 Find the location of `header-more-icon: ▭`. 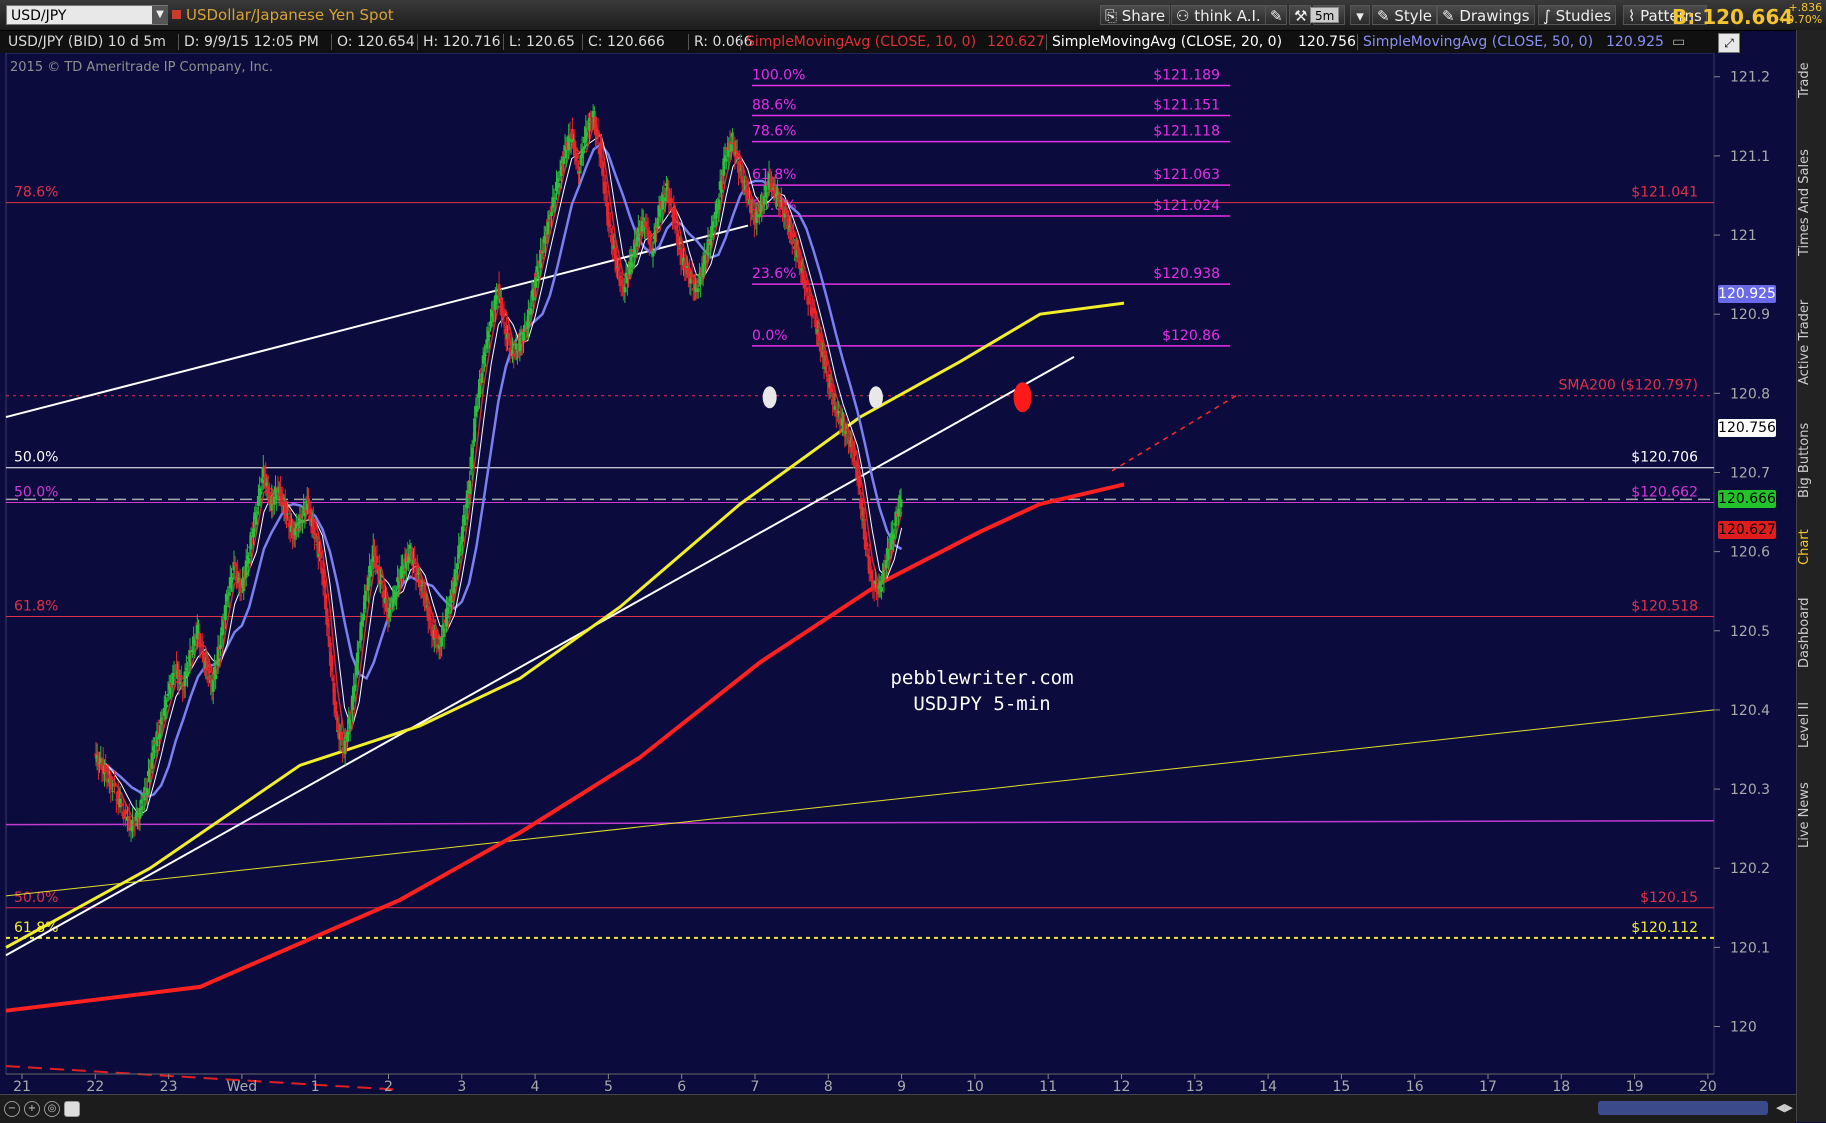

header-more-icon: ▭ is located at coordinates (1678, 42).